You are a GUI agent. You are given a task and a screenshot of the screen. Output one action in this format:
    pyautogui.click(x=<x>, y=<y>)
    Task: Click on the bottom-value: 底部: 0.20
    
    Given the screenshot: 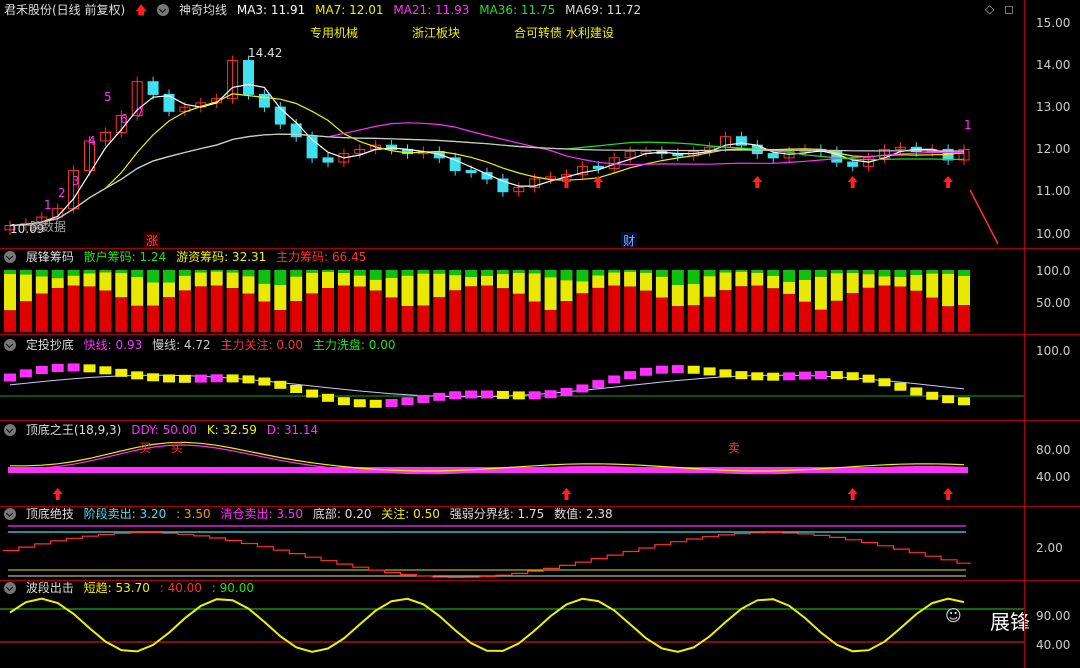 What is the action you would take?
    pyautogui.click(x=342, y=514)
    